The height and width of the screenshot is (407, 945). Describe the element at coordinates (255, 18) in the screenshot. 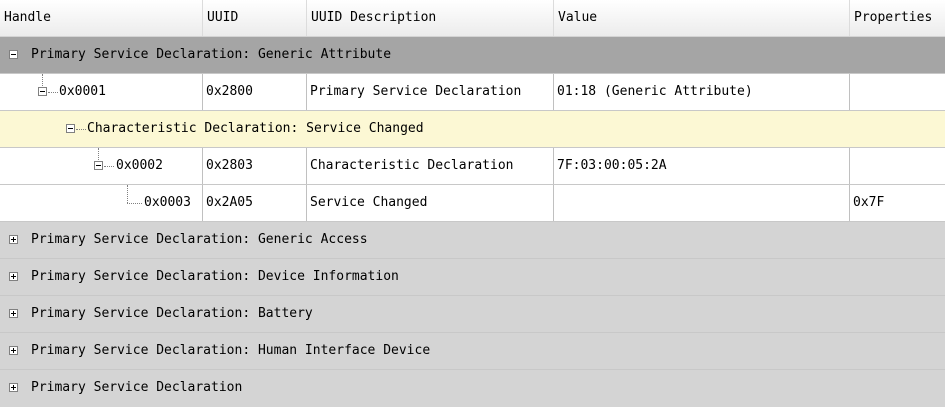

I see `column-header-uuid: UUID` at that location.